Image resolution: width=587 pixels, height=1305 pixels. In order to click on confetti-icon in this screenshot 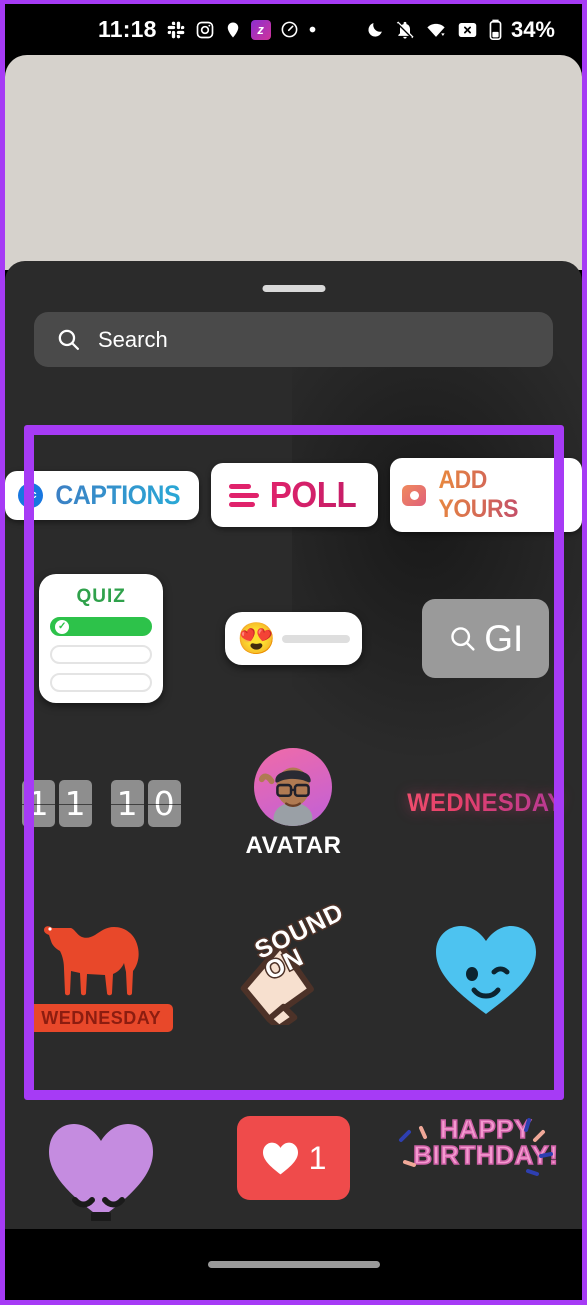, I will do `click(476, 1147)`.